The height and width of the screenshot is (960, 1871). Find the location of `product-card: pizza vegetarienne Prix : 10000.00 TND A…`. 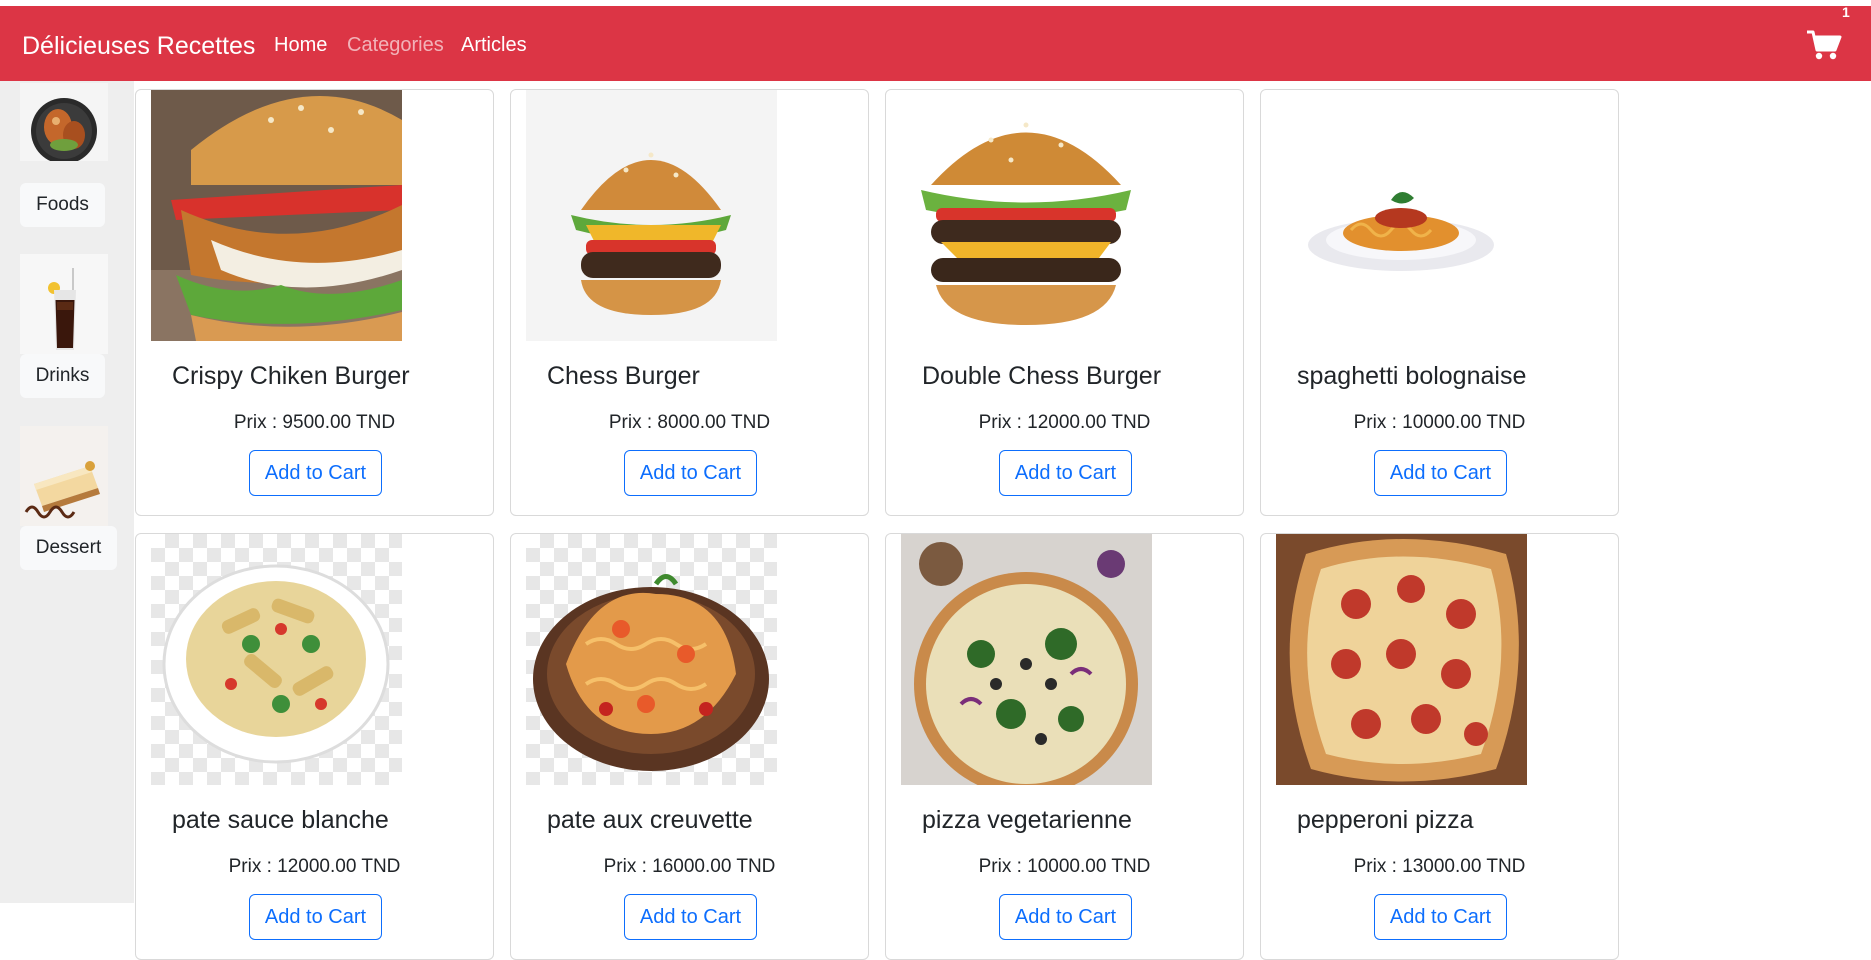

product-card: pizza vegetarienne Prix : 10000.00 TND A… is located at coordinates (1064, 746).